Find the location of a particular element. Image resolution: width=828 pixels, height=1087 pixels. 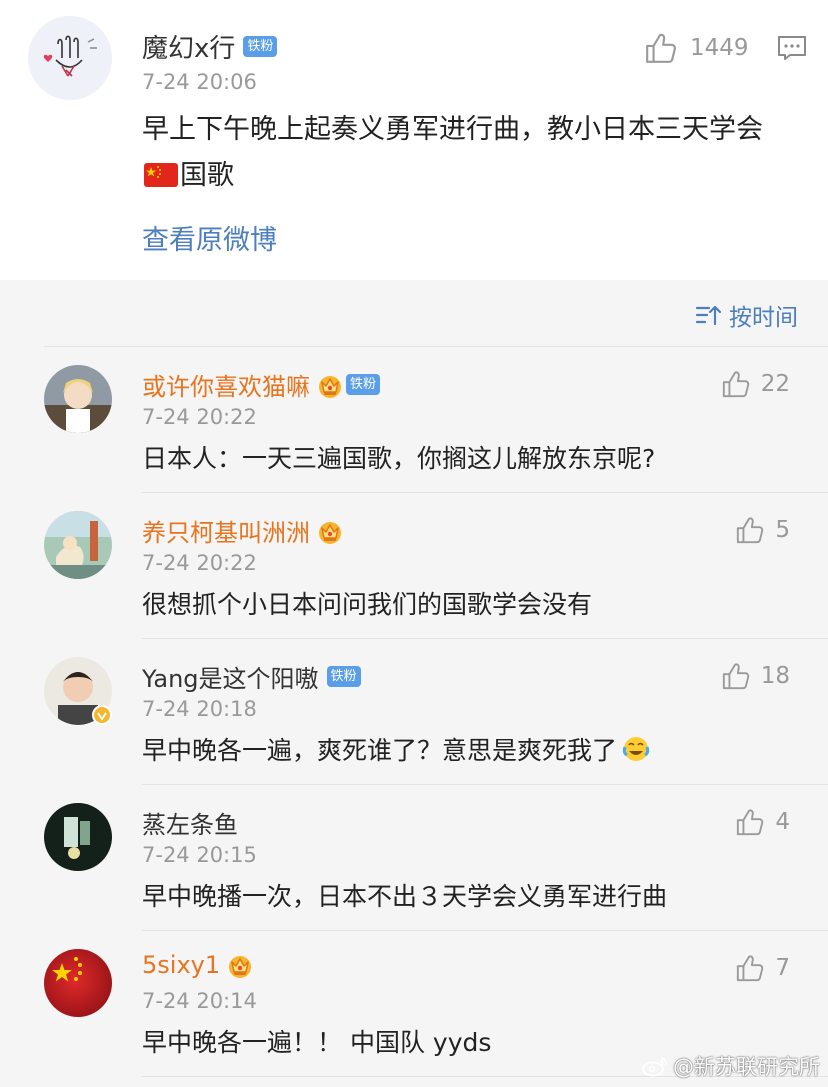

comment-time: 7-24 20:14 is located at coordinates (199, 1001).